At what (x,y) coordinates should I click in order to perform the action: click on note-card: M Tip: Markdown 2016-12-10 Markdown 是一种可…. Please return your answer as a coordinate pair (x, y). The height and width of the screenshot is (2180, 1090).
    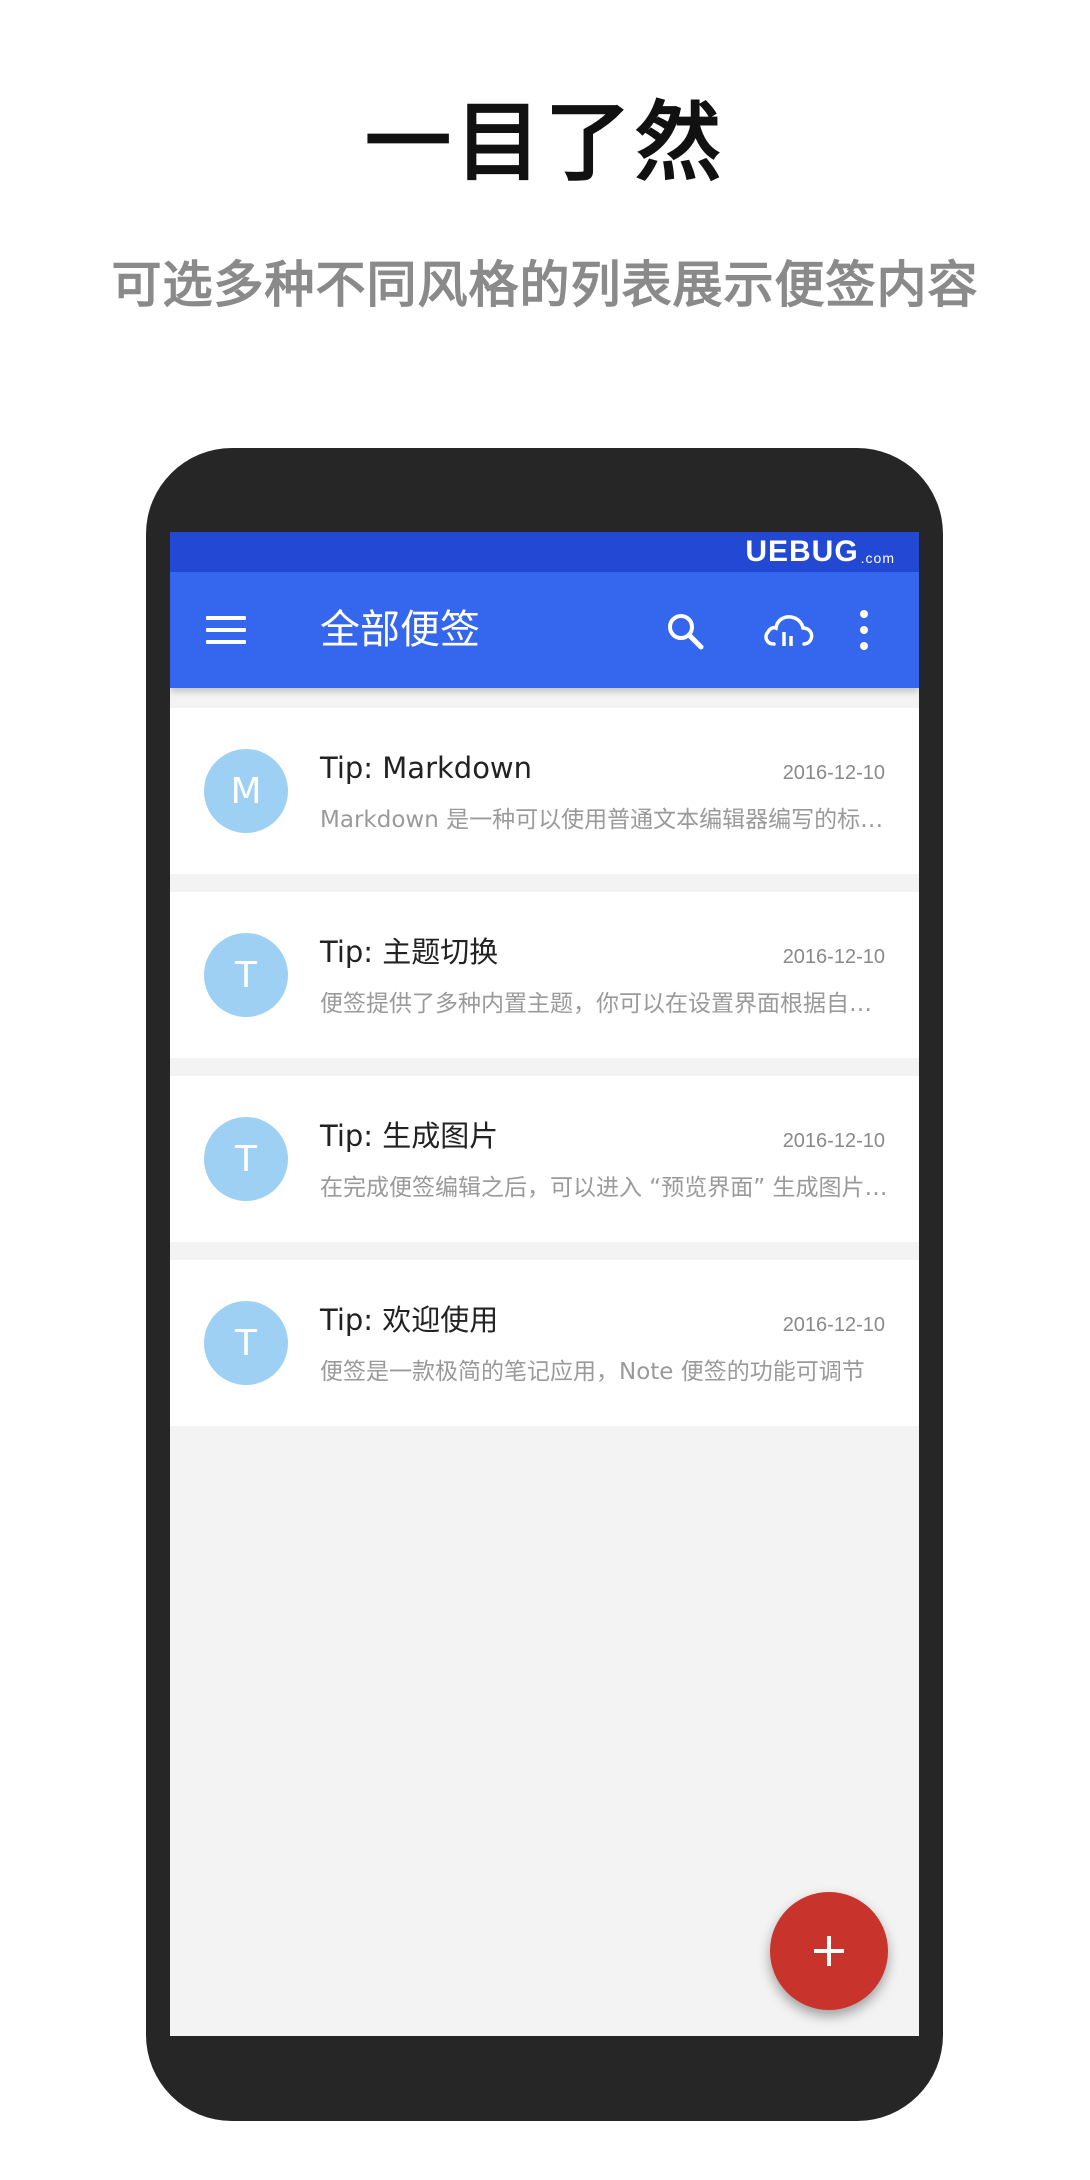
    Looking at the image, I should click on (544, 791).